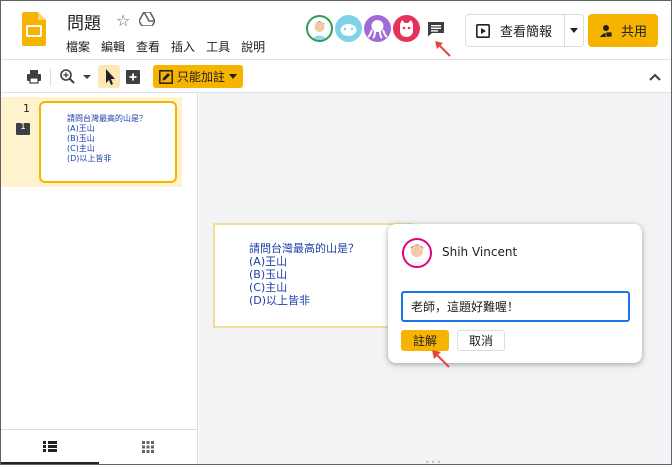  Describe the element at coordinates (330, 287) in the screenshot. I see `slide-text-line: (C)主山` at that location.